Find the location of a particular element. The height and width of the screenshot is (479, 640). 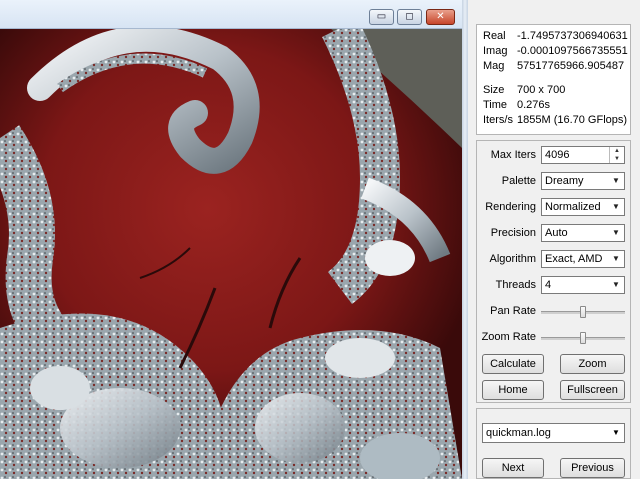

rendering-select: Normalized ▼ is located at coordinates (583, 207).